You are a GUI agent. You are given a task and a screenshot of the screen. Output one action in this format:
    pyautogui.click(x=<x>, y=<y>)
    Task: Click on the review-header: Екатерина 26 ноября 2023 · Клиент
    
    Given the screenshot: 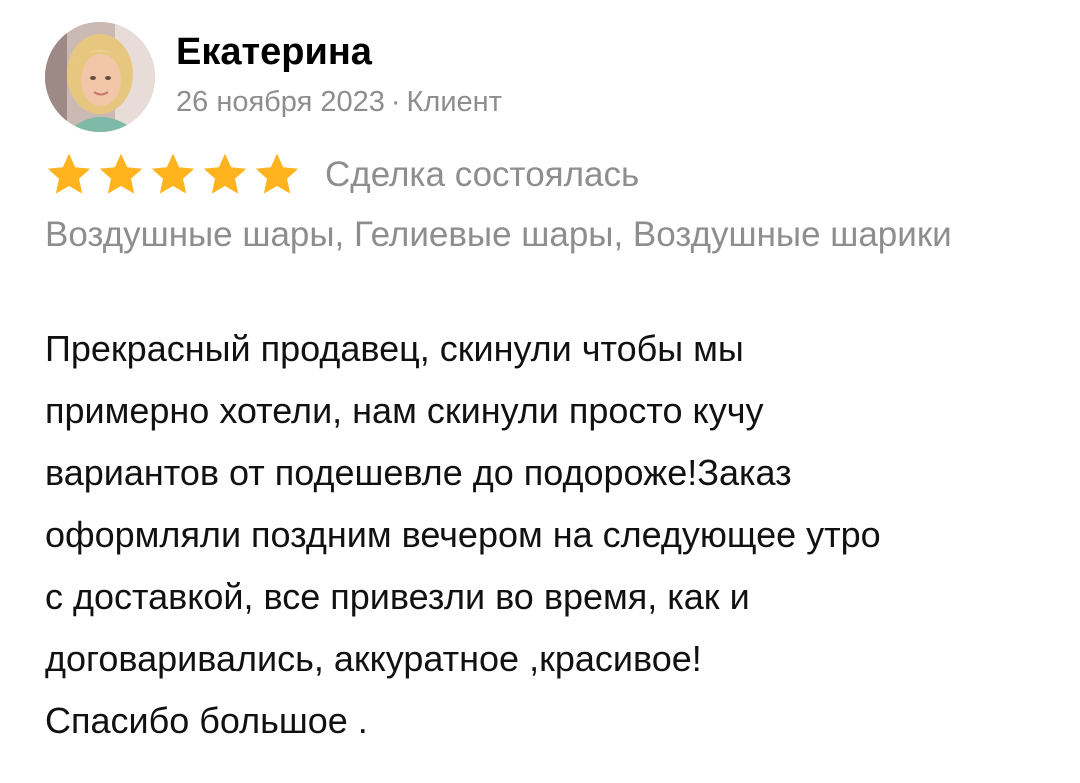 What is the action you would take?
    pyautogui.click(x=495, y=77)
    